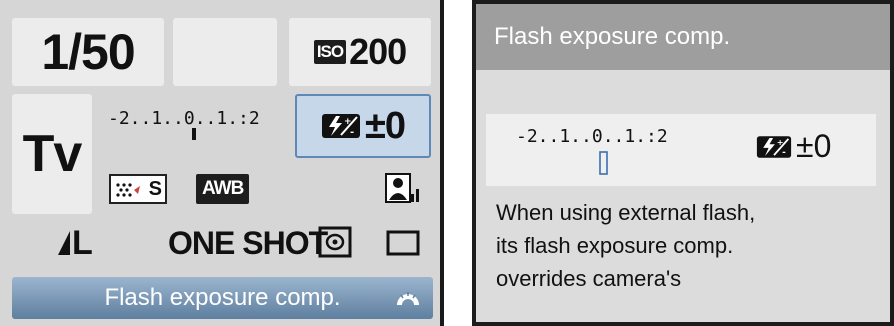  What do you see at coordinates (615, 245) in the screenshot?
I see `description-line: its flash exposure comp.` at bounding box center [615, 245].